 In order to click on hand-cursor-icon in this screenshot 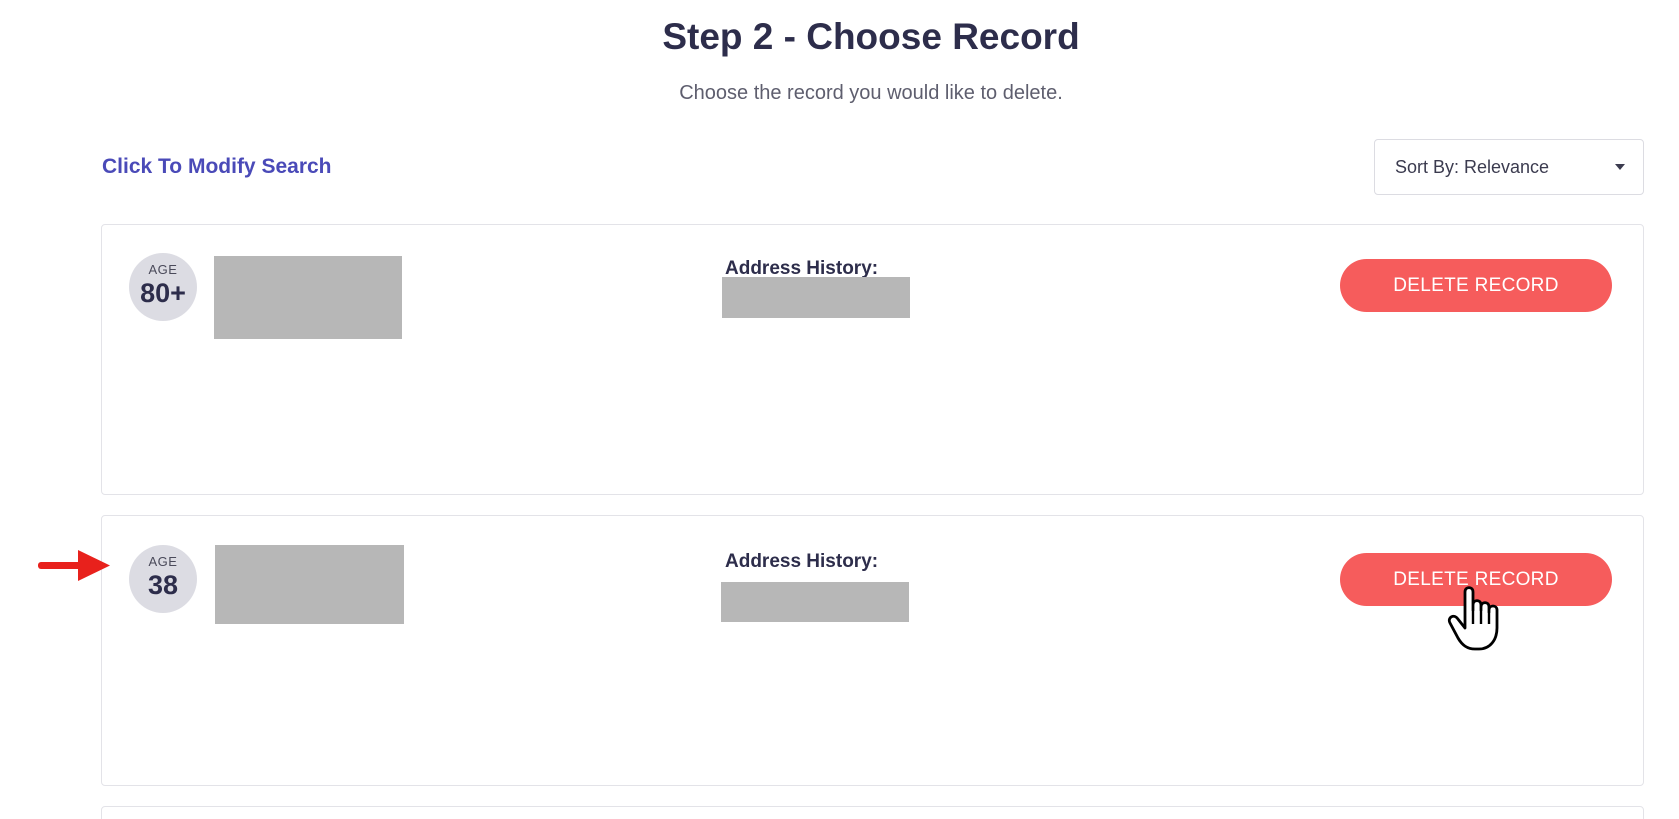, I will do `click(1473, 618)`.